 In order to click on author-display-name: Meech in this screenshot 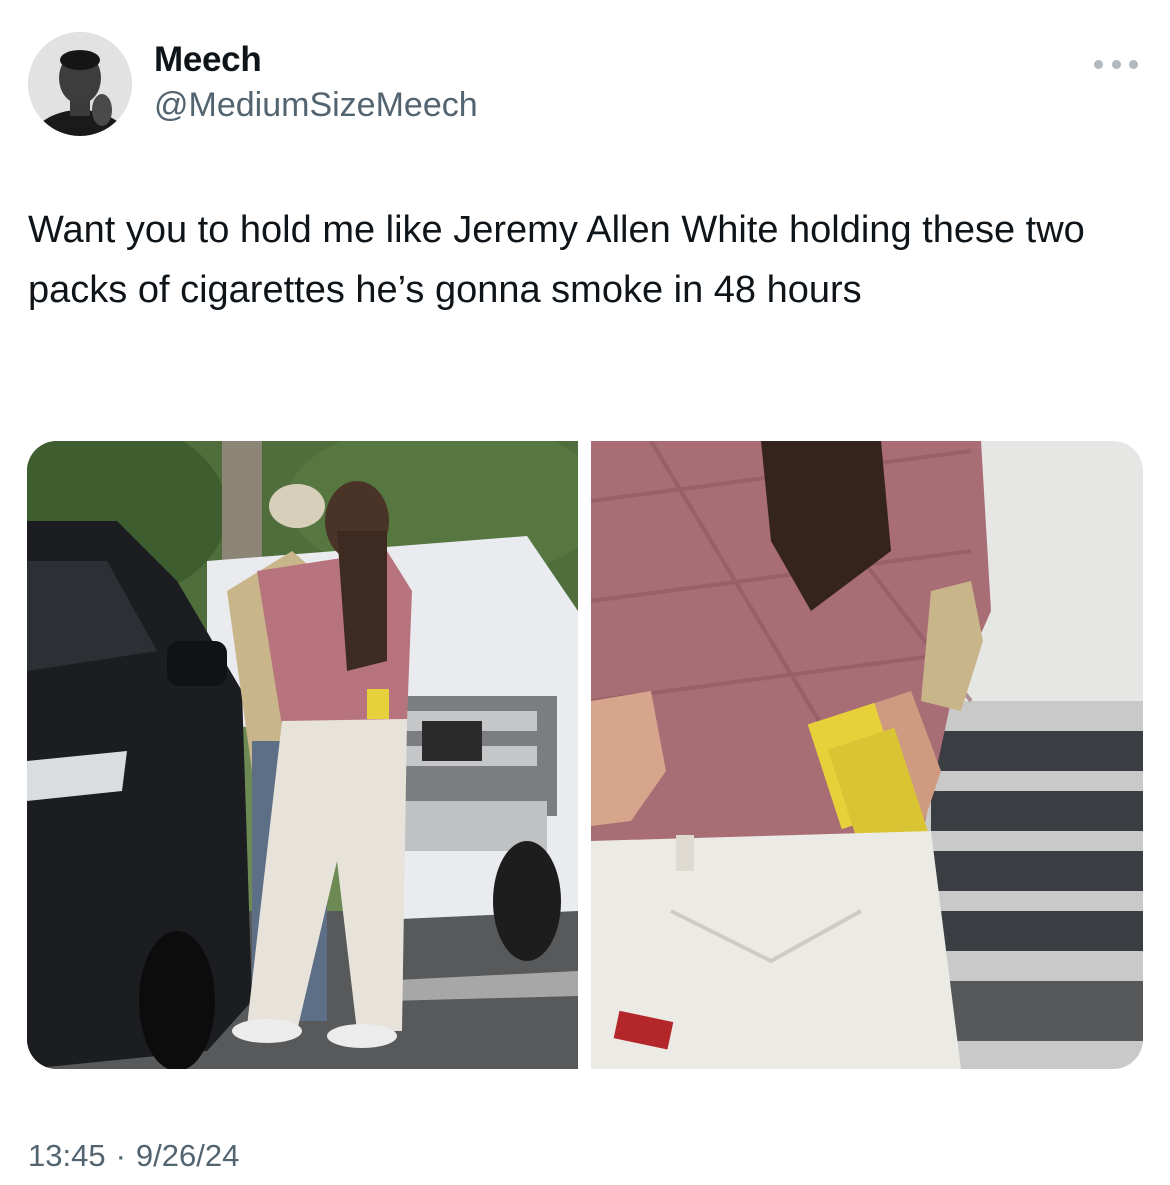, I will do `click(208, 60)`.